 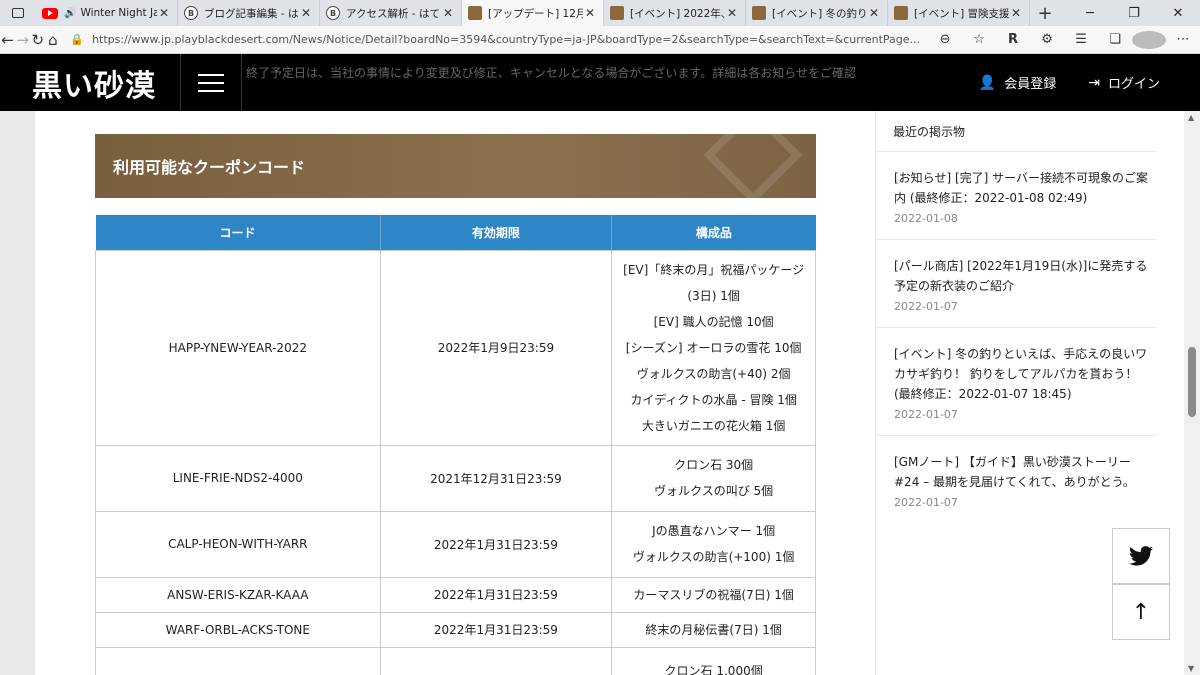 What do you see at coordinates (1016, 131) in the screenshot?
I see `sidebar-title: 最近の掲示物` at bounding box center [1016, 131].